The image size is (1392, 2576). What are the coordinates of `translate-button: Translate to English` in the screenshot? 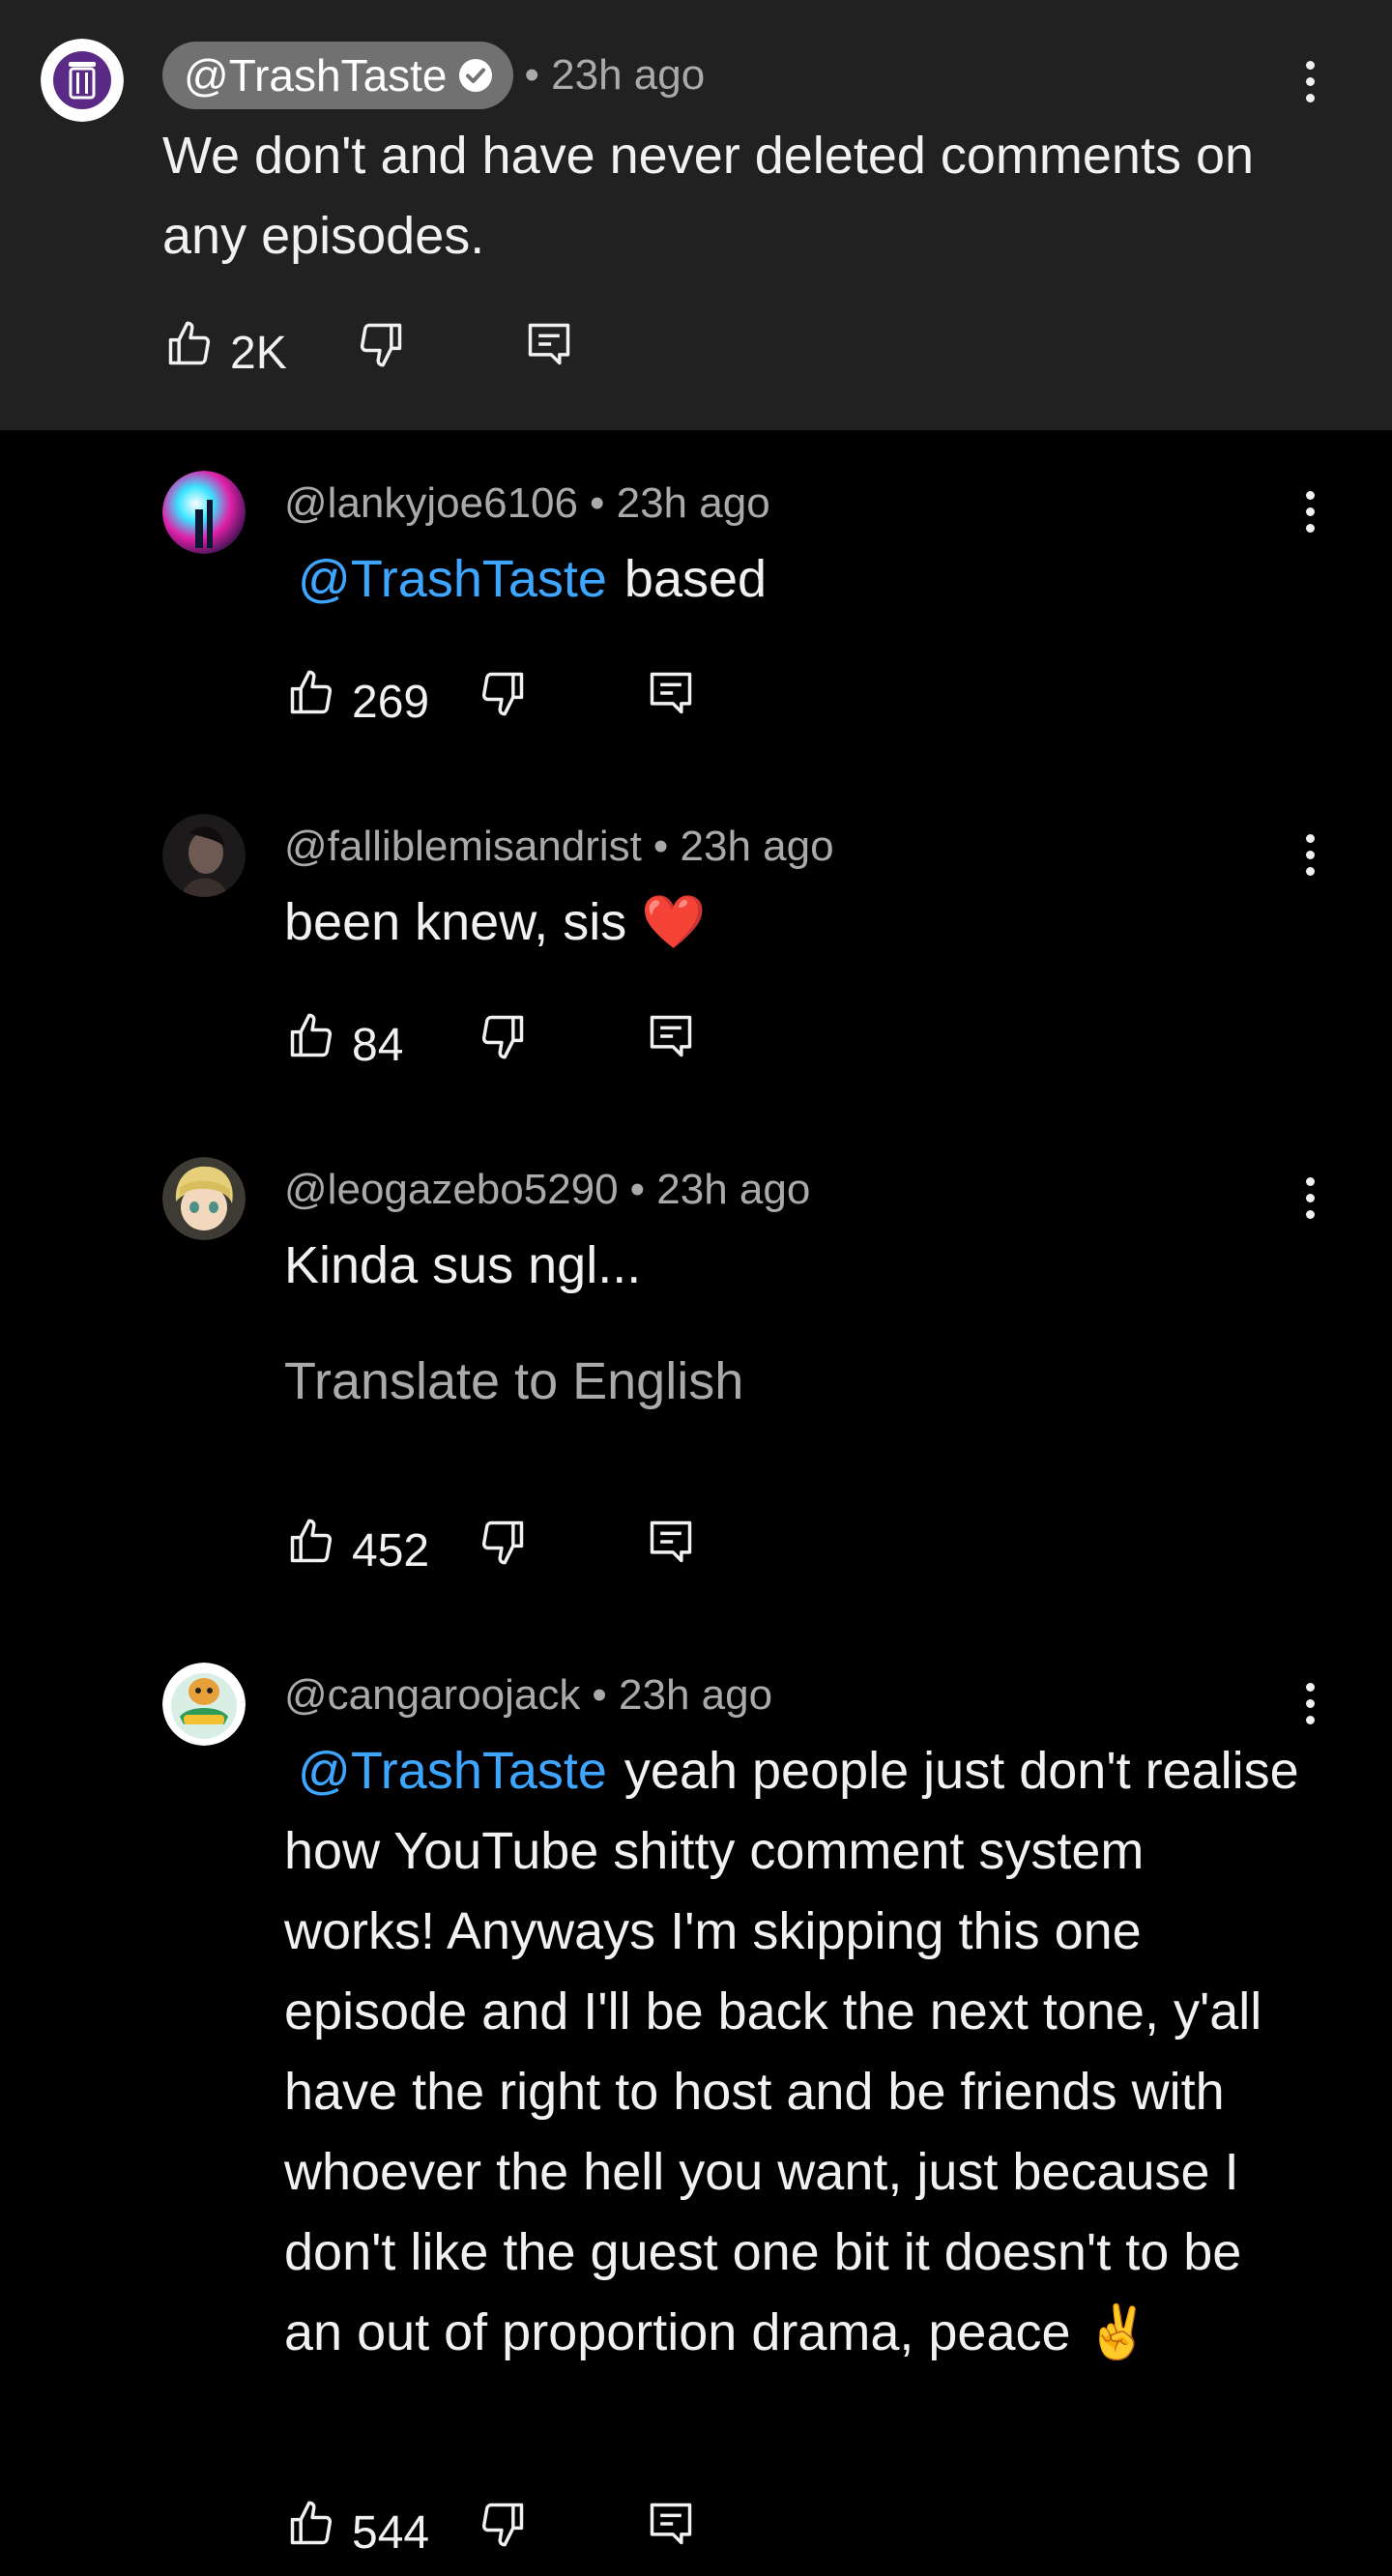 It's located at (513, 1381).